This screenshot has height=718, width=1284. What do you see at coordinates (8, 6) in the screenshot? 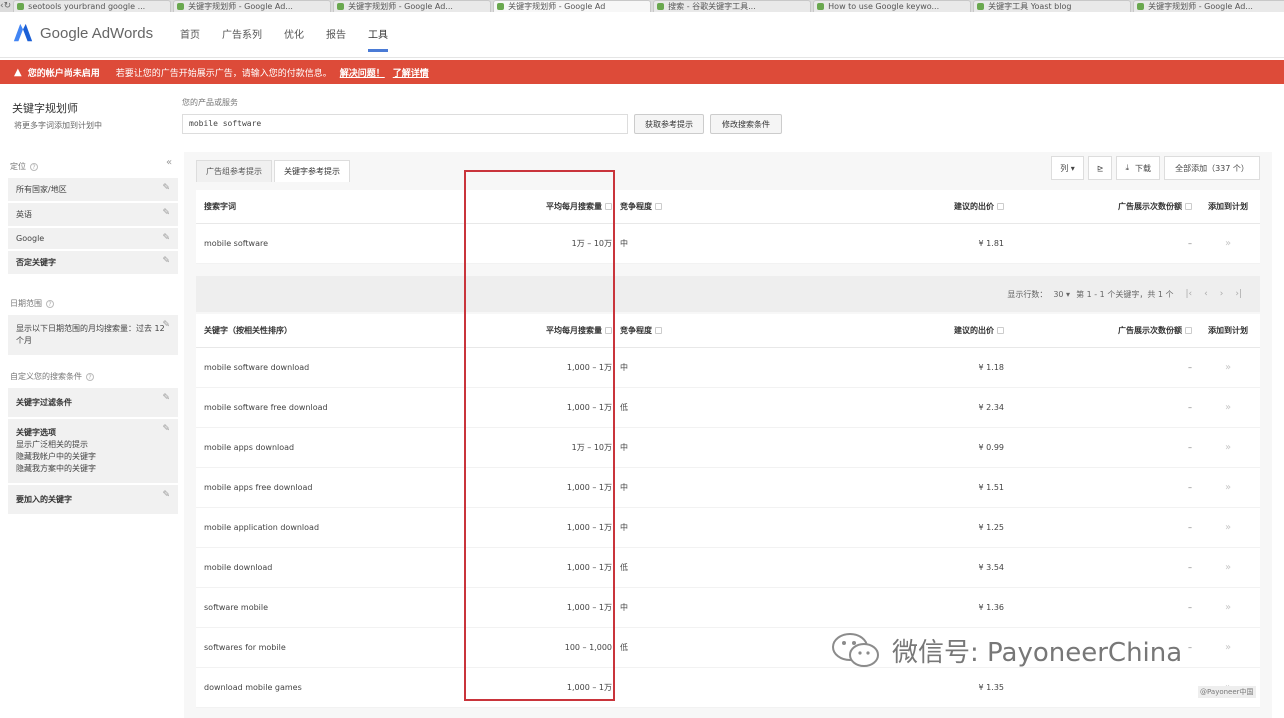
I see `reload-icon: ↻` at bounding box center [8, 6].